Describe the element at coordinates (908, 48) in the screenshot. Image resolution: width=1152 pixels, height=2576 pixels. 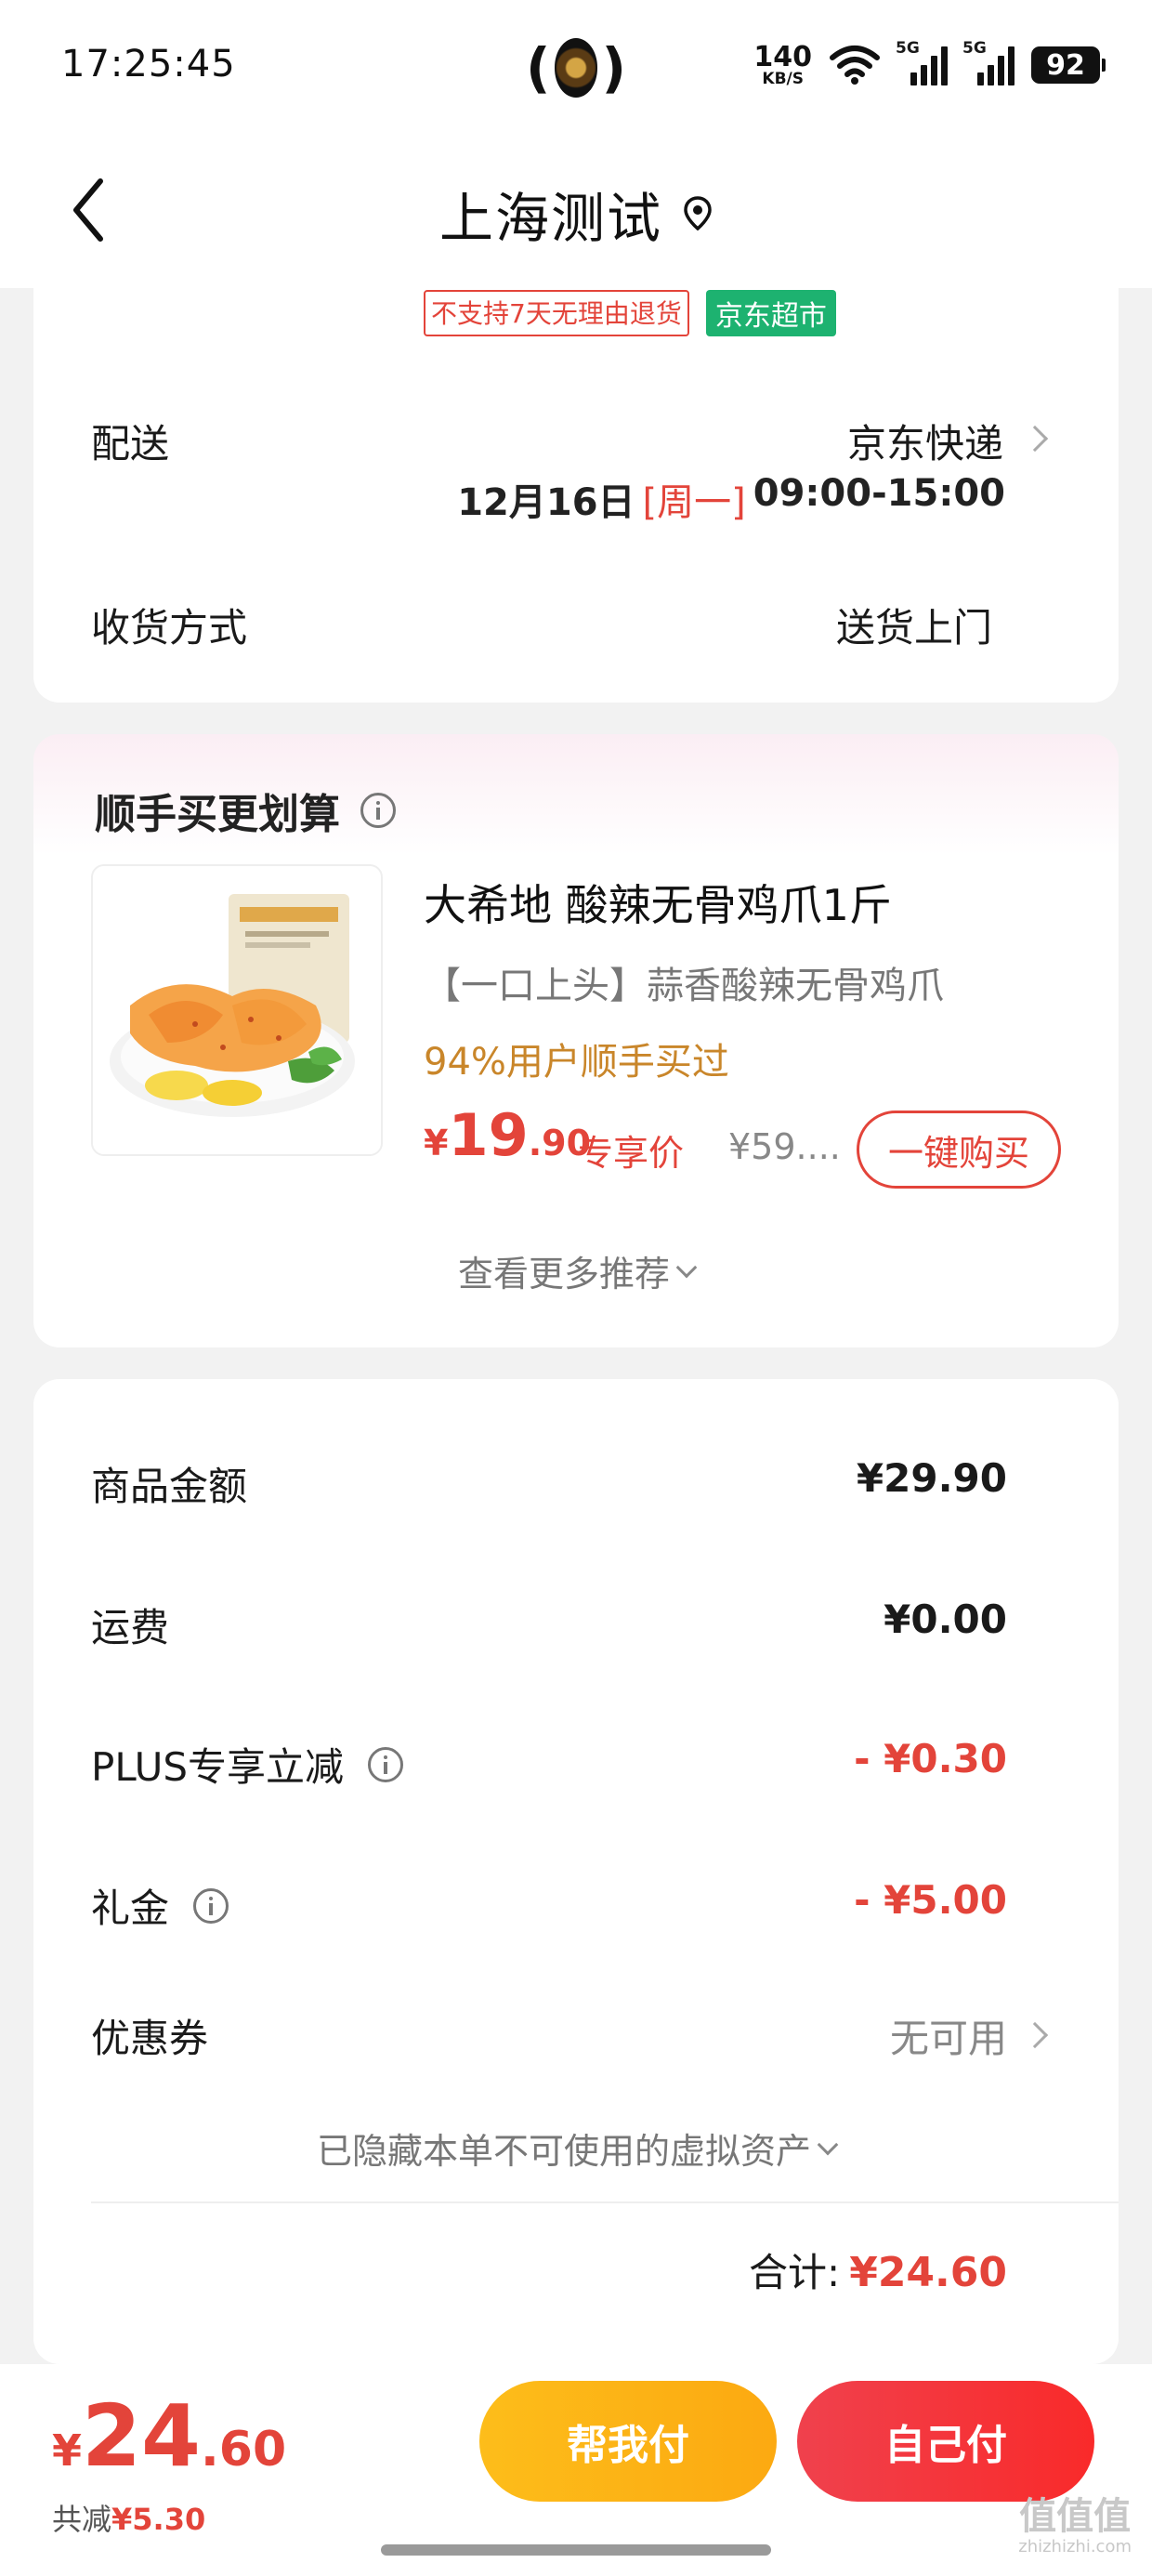
I see `signal-1-label: 5G` at that location.